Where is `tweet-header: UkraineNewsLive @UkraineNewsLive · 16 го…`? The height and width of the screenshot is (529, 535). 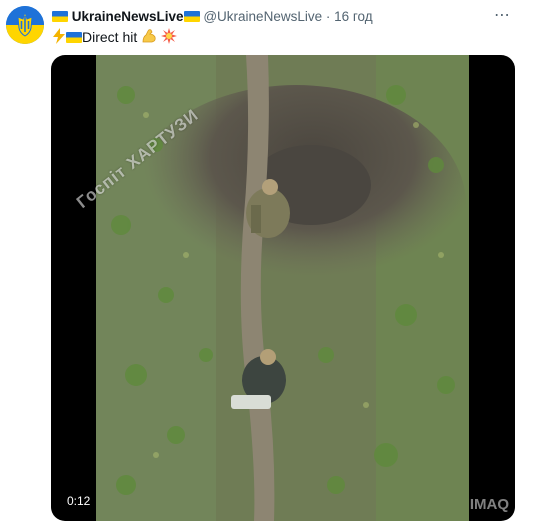 tweet-header: UkraineNewsLive @UkraineNewsLive · 16 го… is located at coordinates (273, 17).